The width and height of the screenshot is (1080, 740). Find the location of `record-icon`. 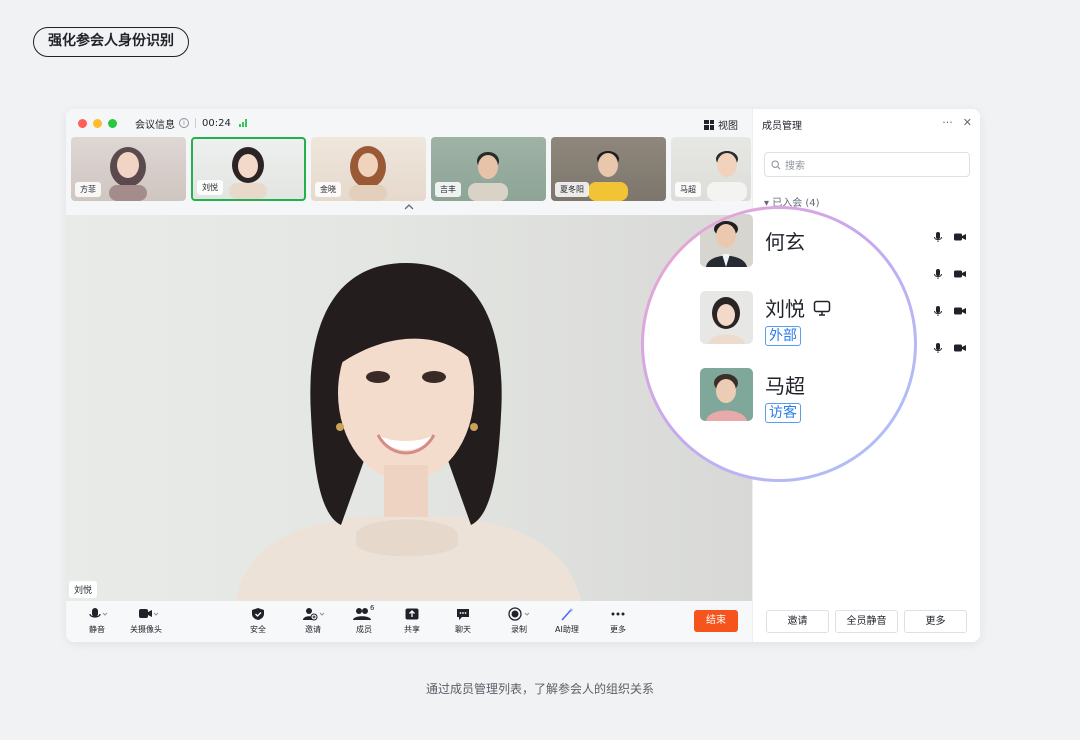

record-icon is located at coordinates (519, 614).